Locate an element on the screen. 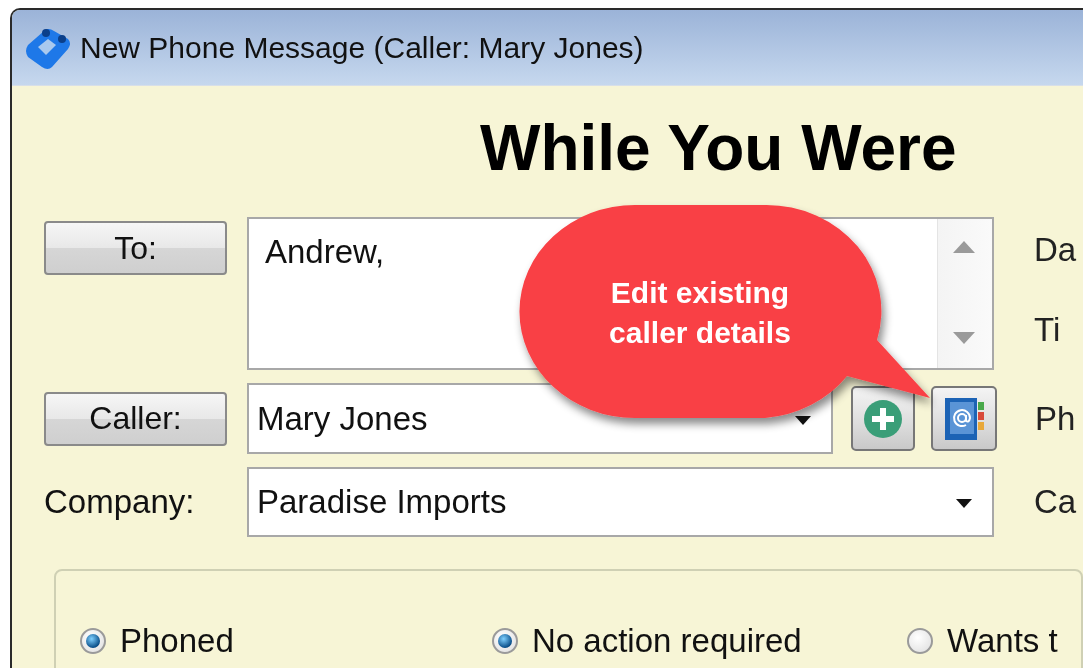 Image resolution: width=1083 pixels, height=668 pixels. scroll-down-icon is located at coordinates (964, 338).